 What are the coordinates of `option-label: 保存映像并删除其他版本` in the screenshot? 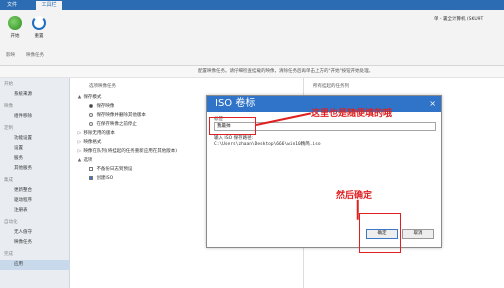 It's located at (121, 115).